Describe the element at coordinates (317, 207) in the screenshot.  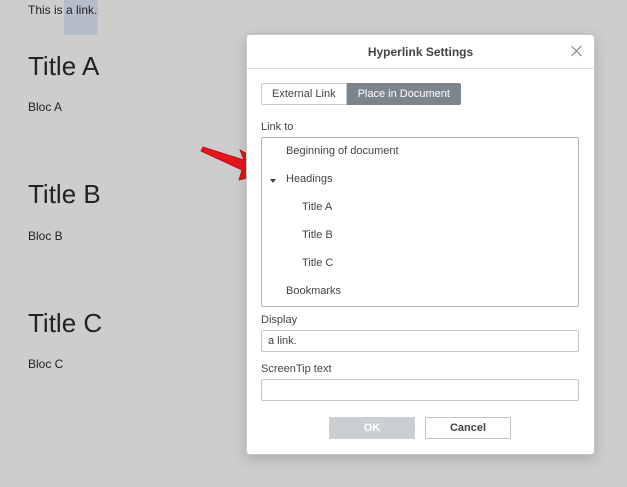
I see `tree-item-title-a: Title A` at that location.